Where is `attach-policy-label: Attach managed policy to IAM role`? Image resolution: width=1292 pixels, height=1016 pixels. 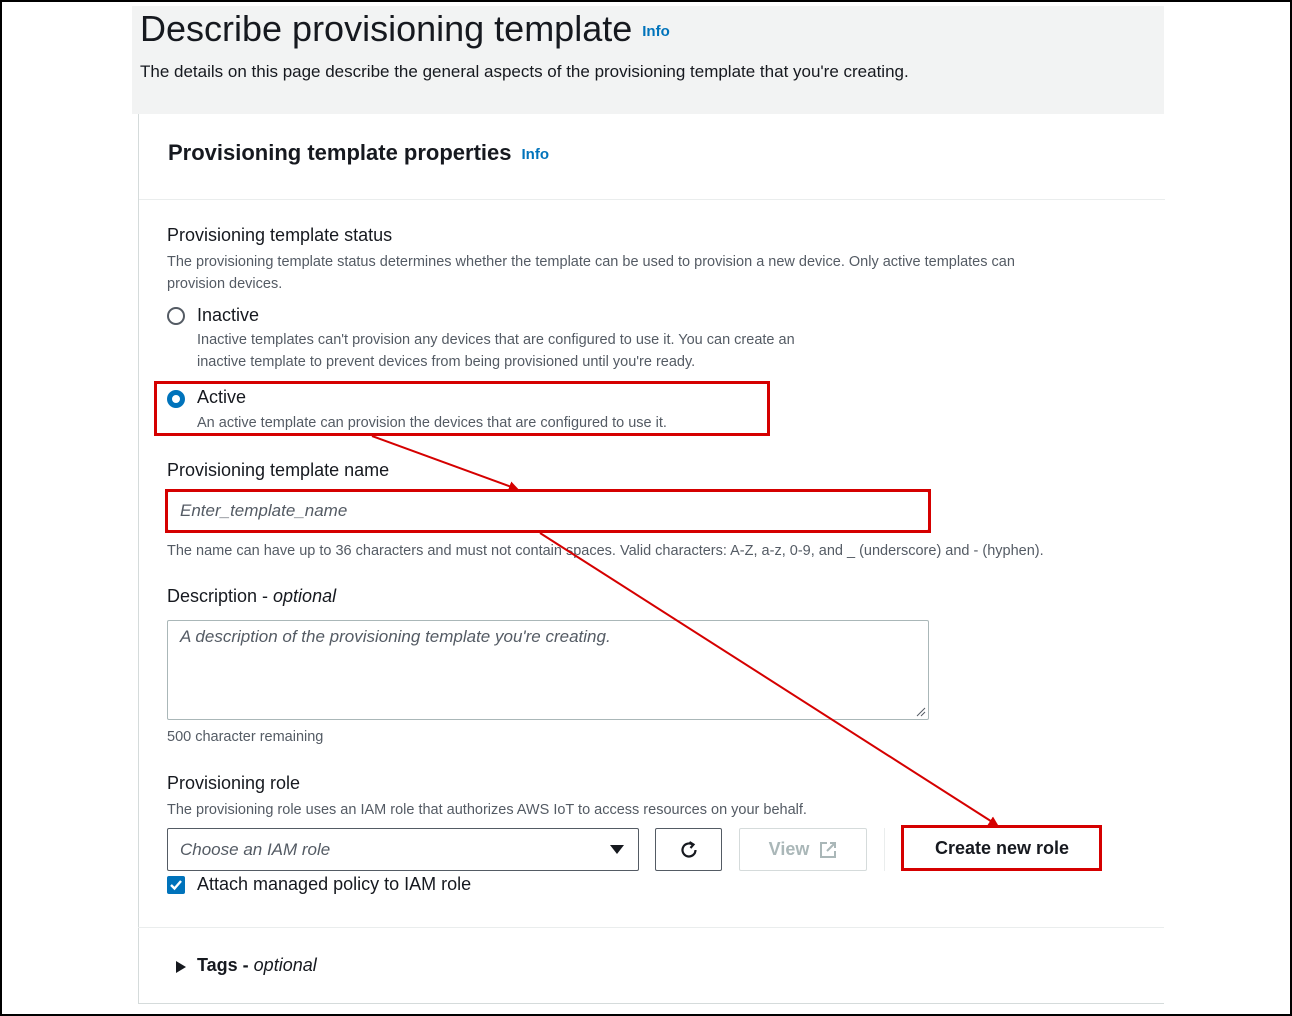
attach-policy-label: Attach managed policy to IAM role is located at coordinates (334, 884).